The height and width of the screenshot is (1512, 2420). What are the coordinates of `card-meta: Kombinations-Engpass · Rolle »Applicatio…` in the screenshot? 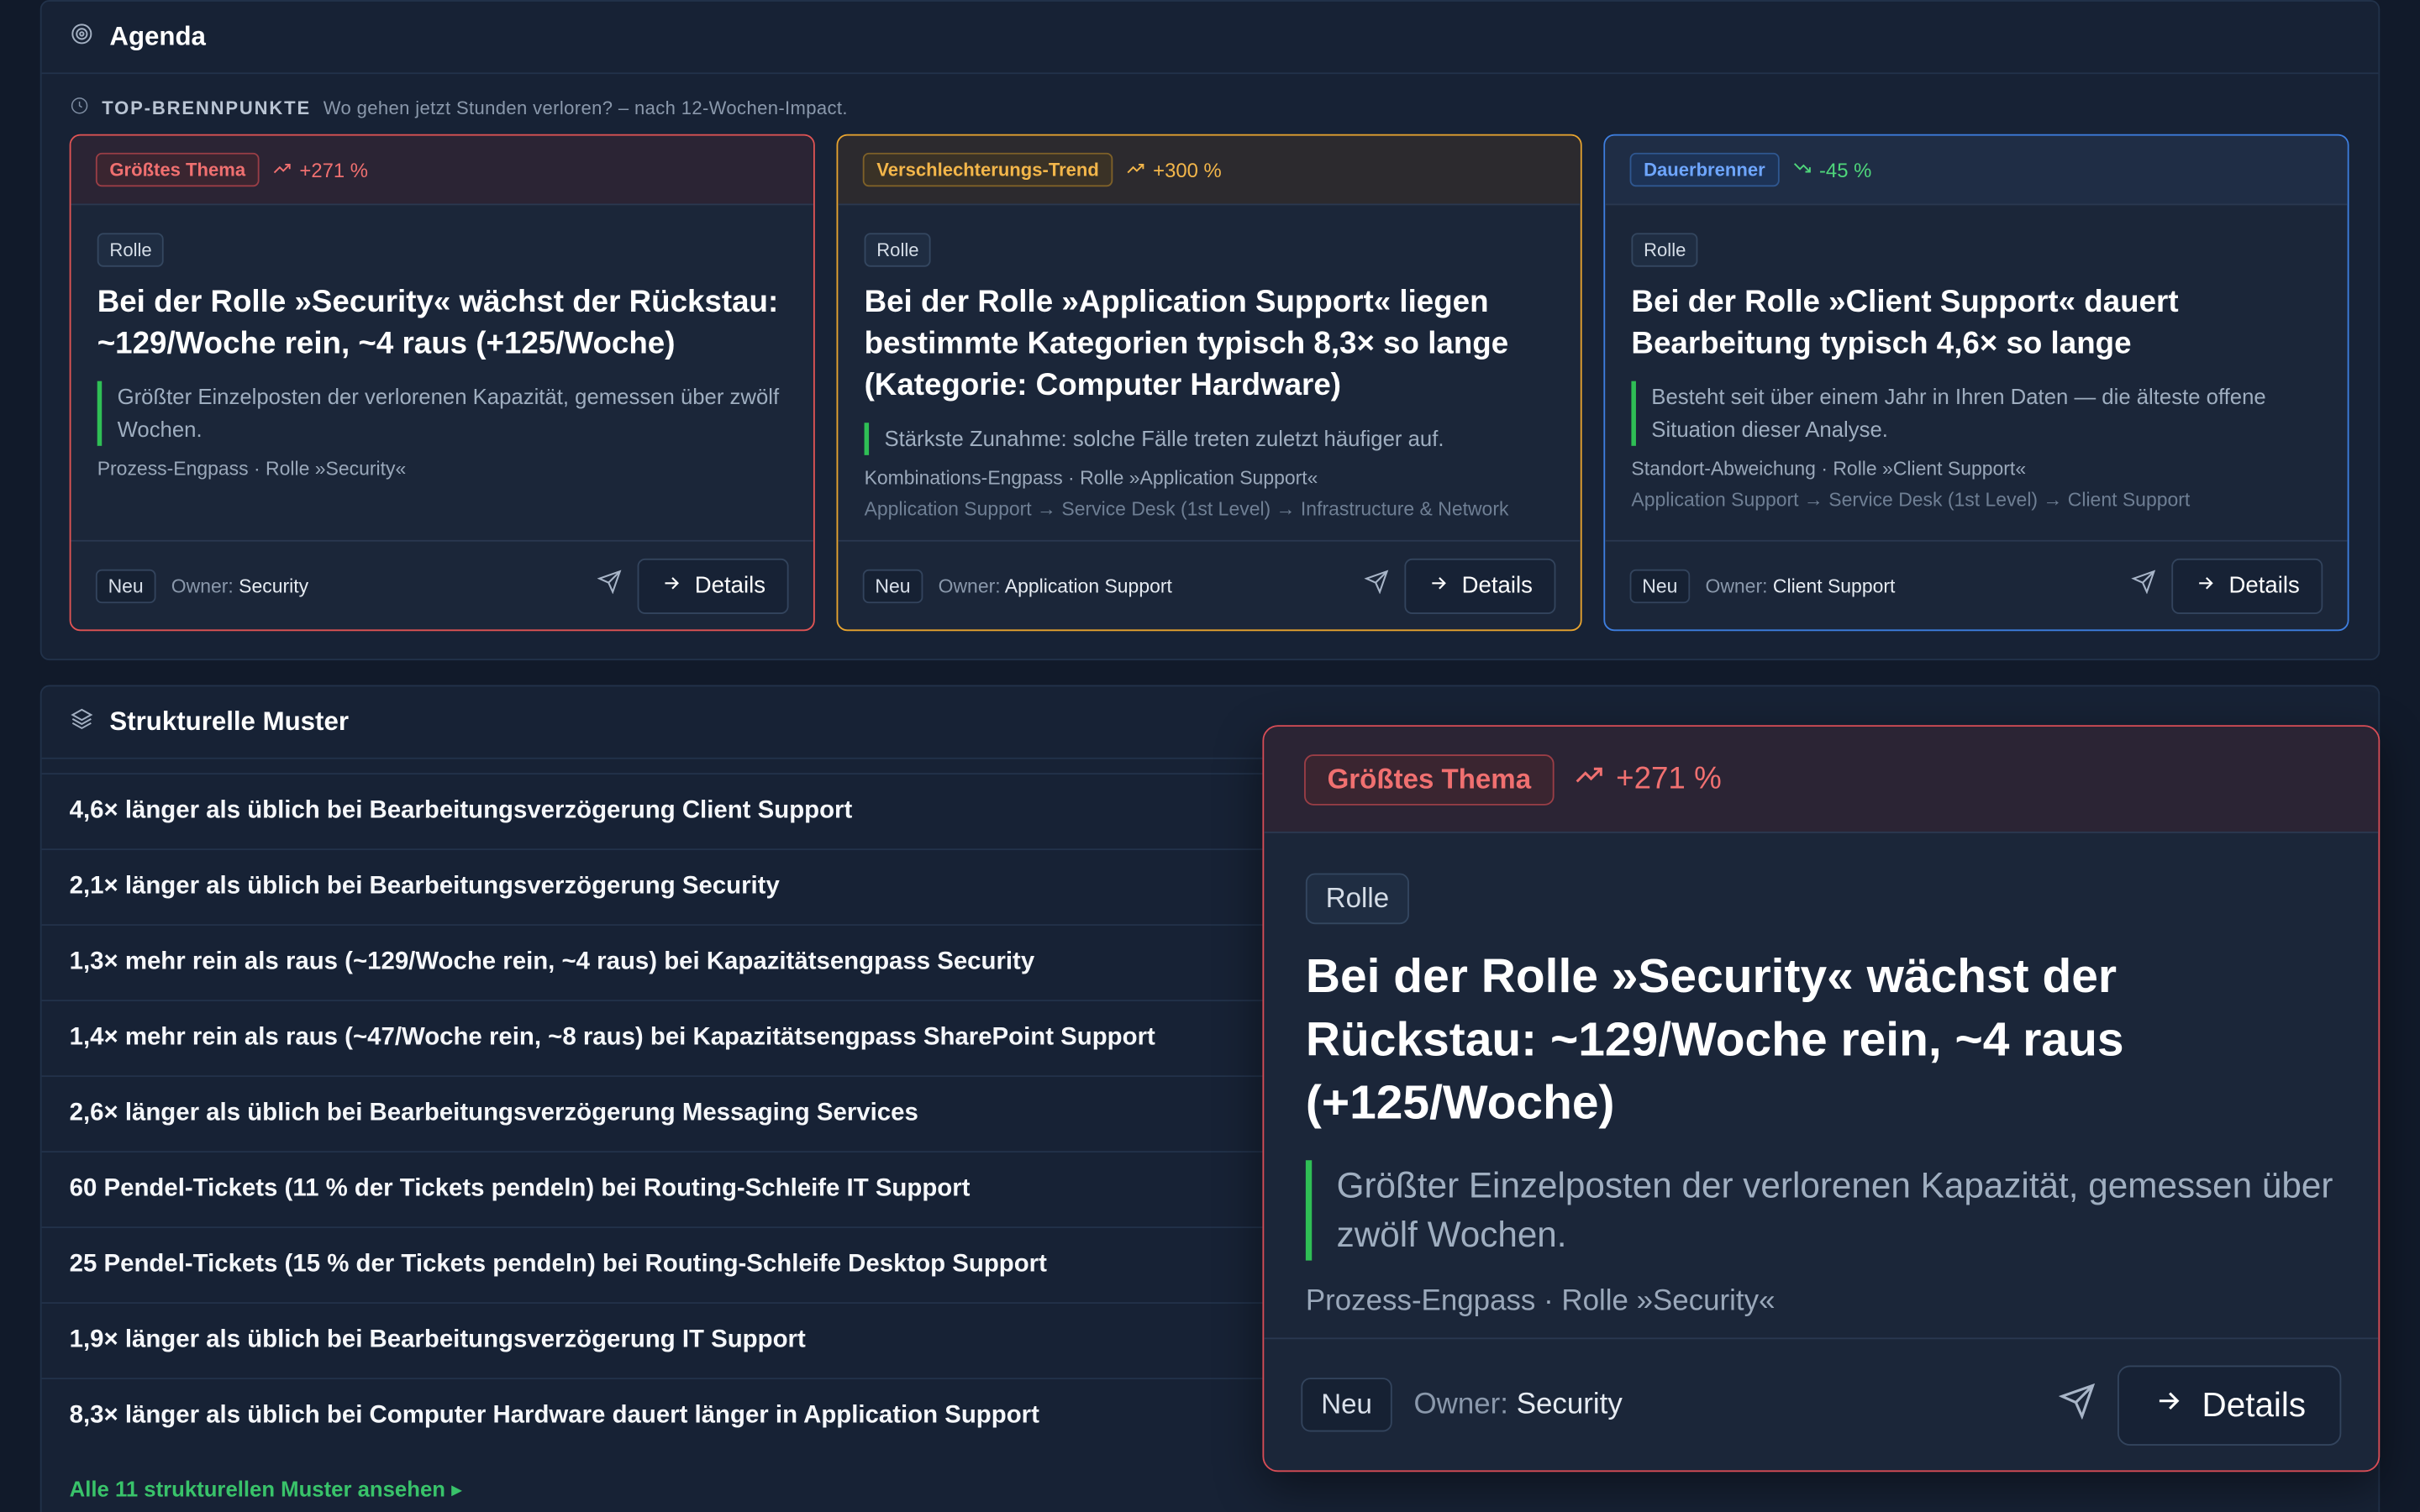 It's located at (1091, 478).